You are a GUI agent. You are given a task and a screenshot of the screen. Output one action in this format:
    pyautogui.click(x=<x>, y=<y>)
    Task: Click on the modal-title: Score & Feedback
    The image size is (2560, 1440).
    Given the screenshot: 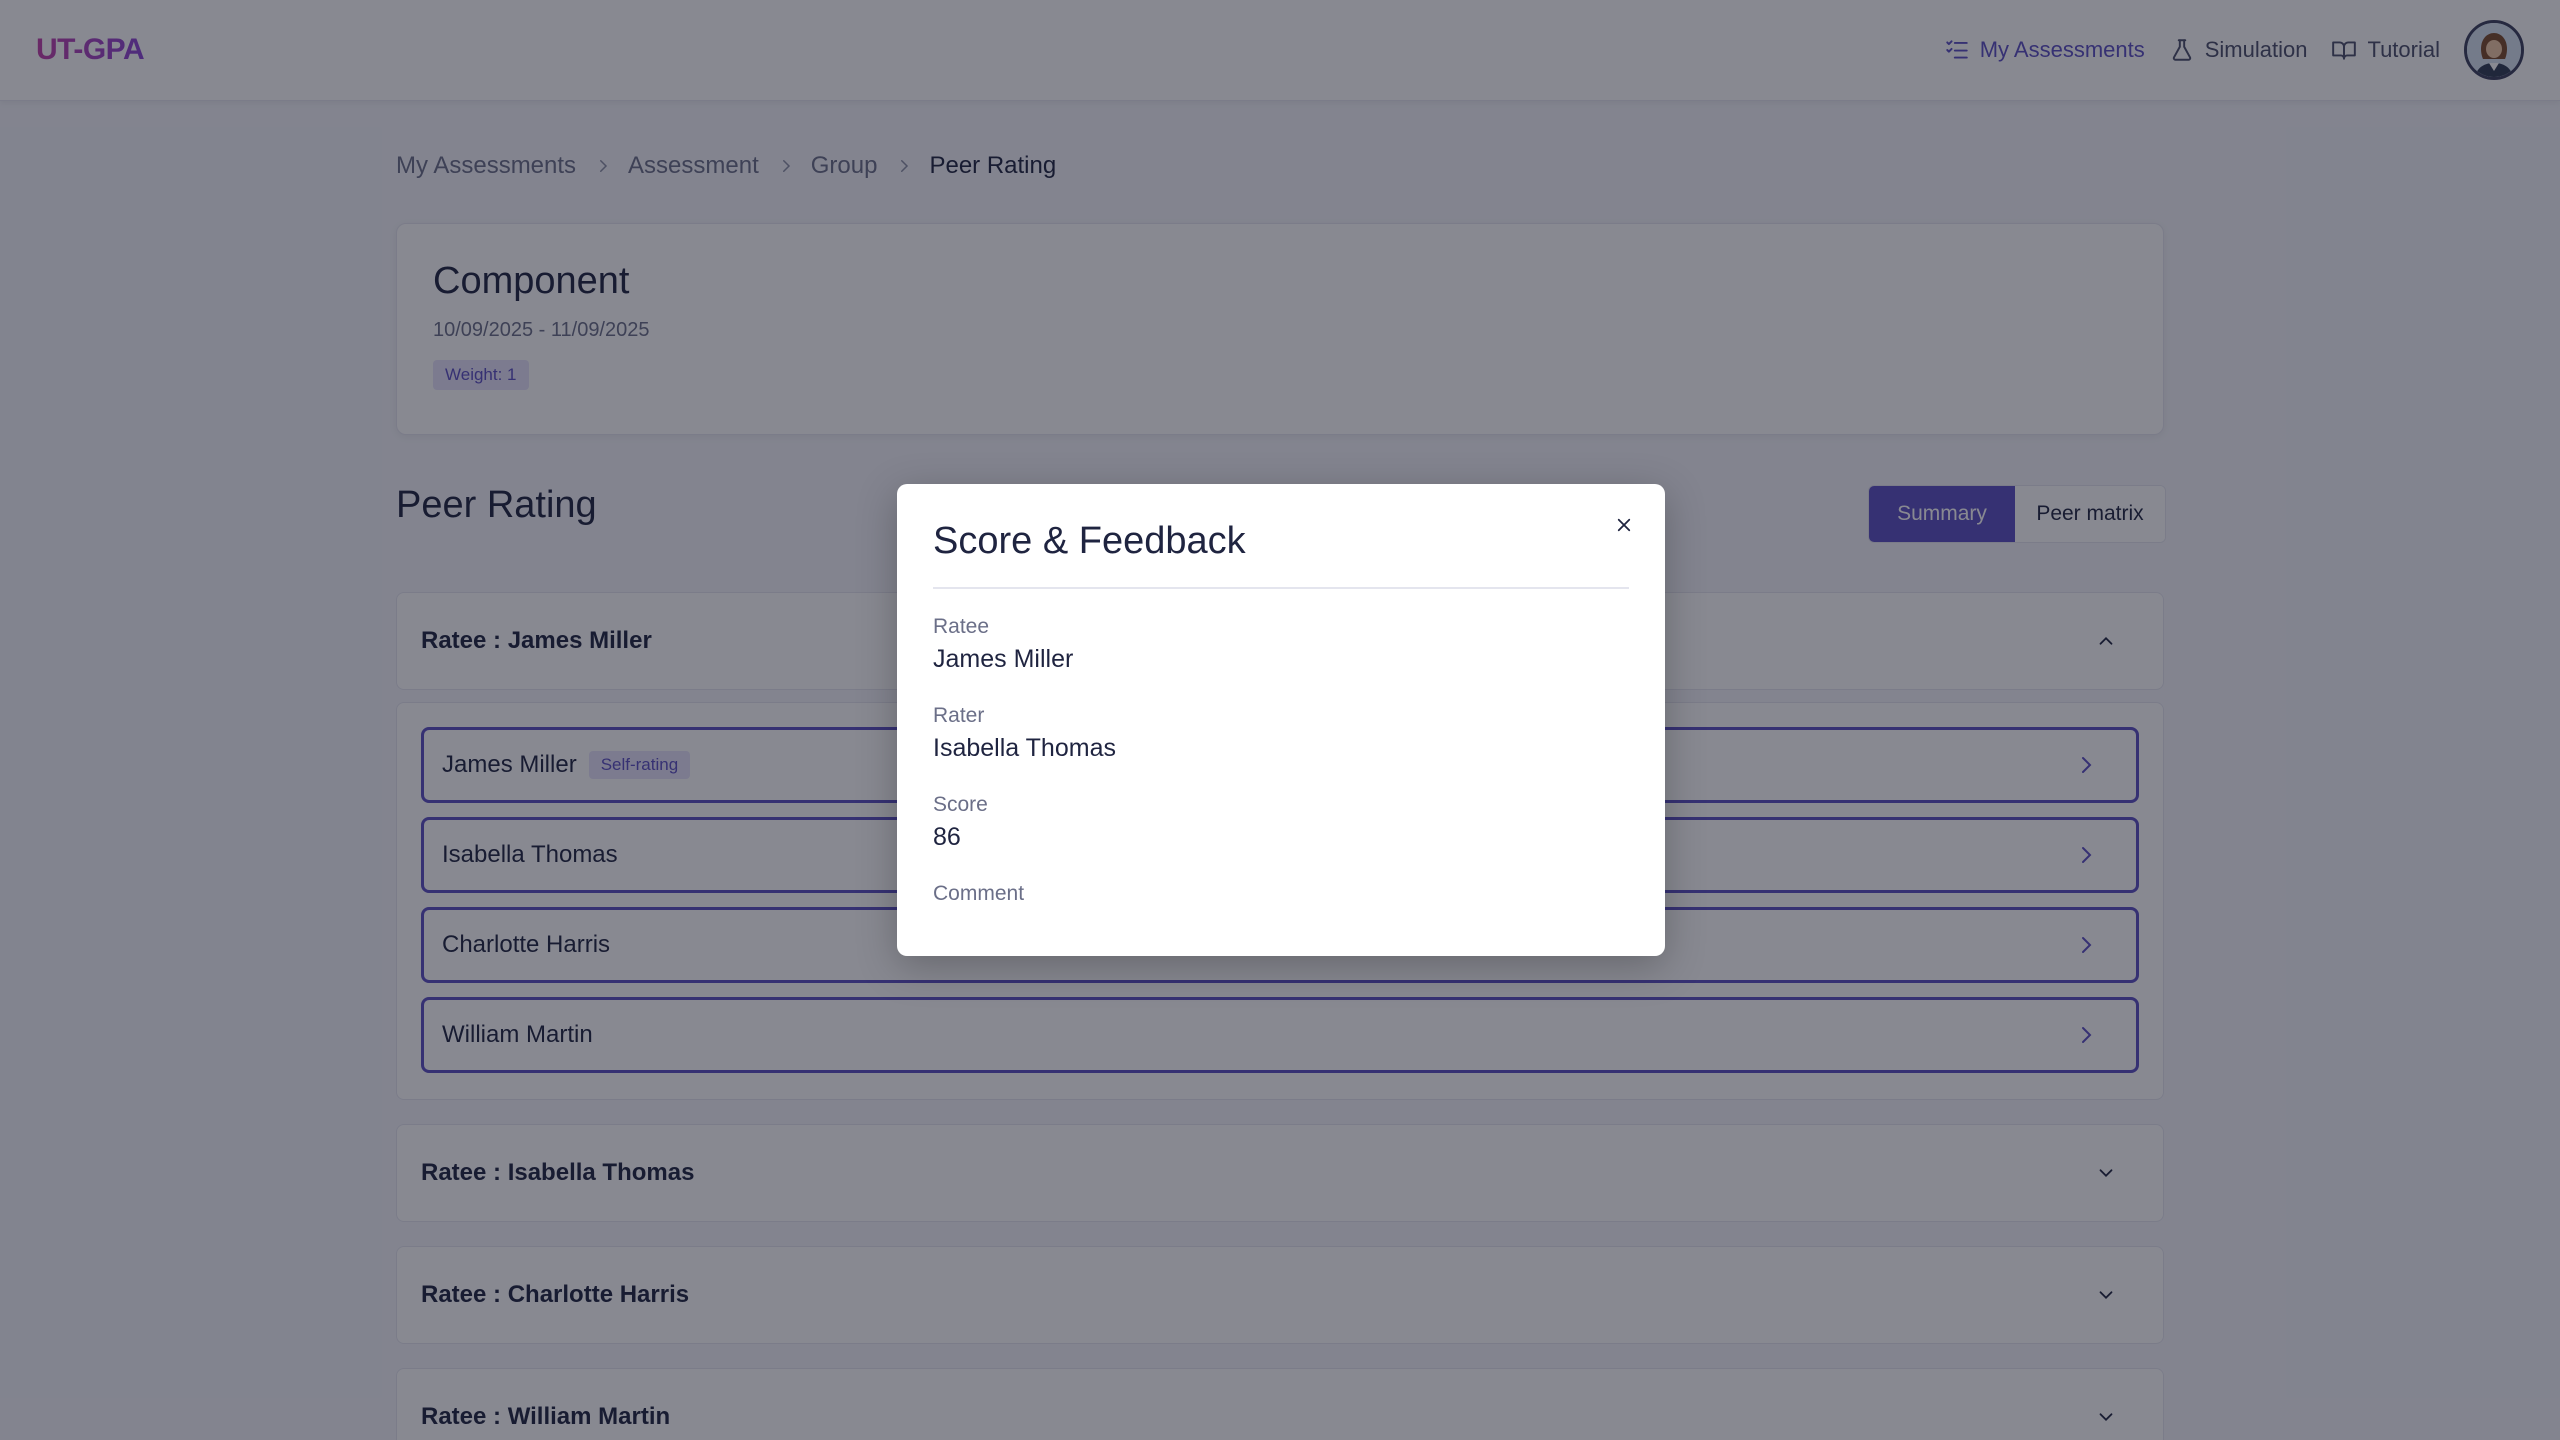 What is the action you would take?
    pyautogui.click(x=1089, y=541)
    